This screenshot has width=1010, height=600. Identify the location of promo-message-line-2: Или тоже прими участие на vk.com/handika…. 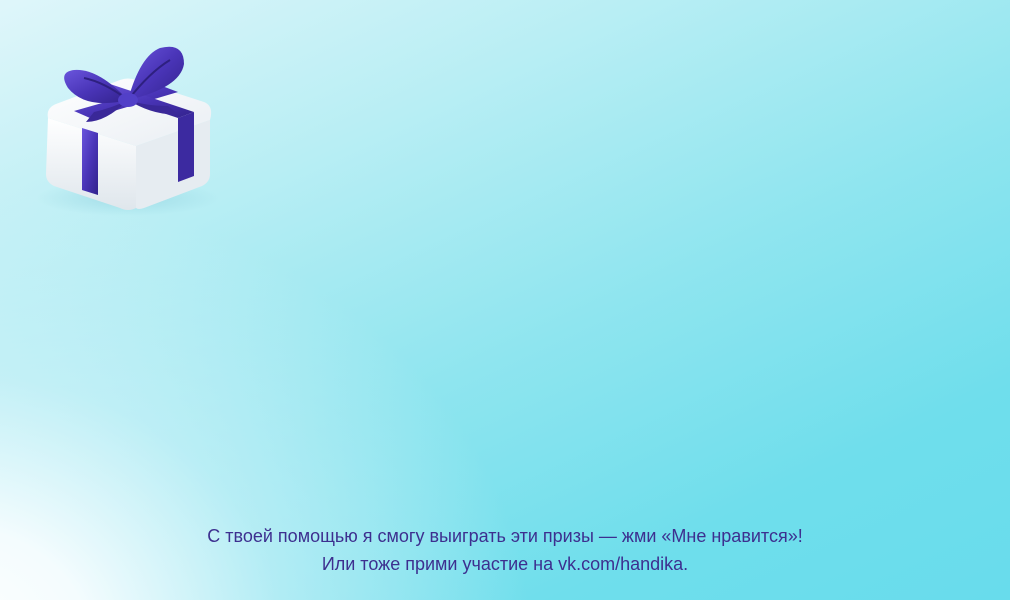
(505, 564).